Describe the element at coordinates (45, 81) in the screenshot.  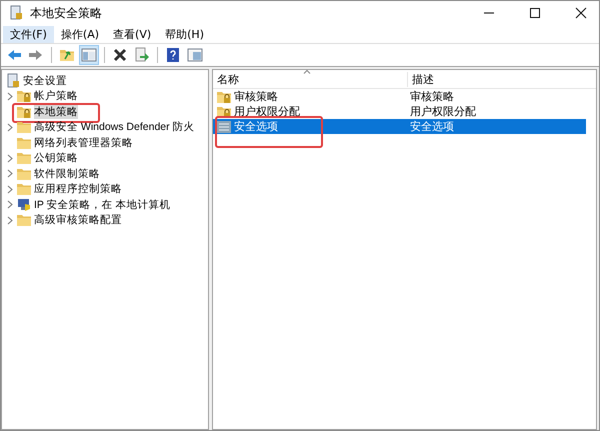
I see `tree-item: 安全设置` at that location.